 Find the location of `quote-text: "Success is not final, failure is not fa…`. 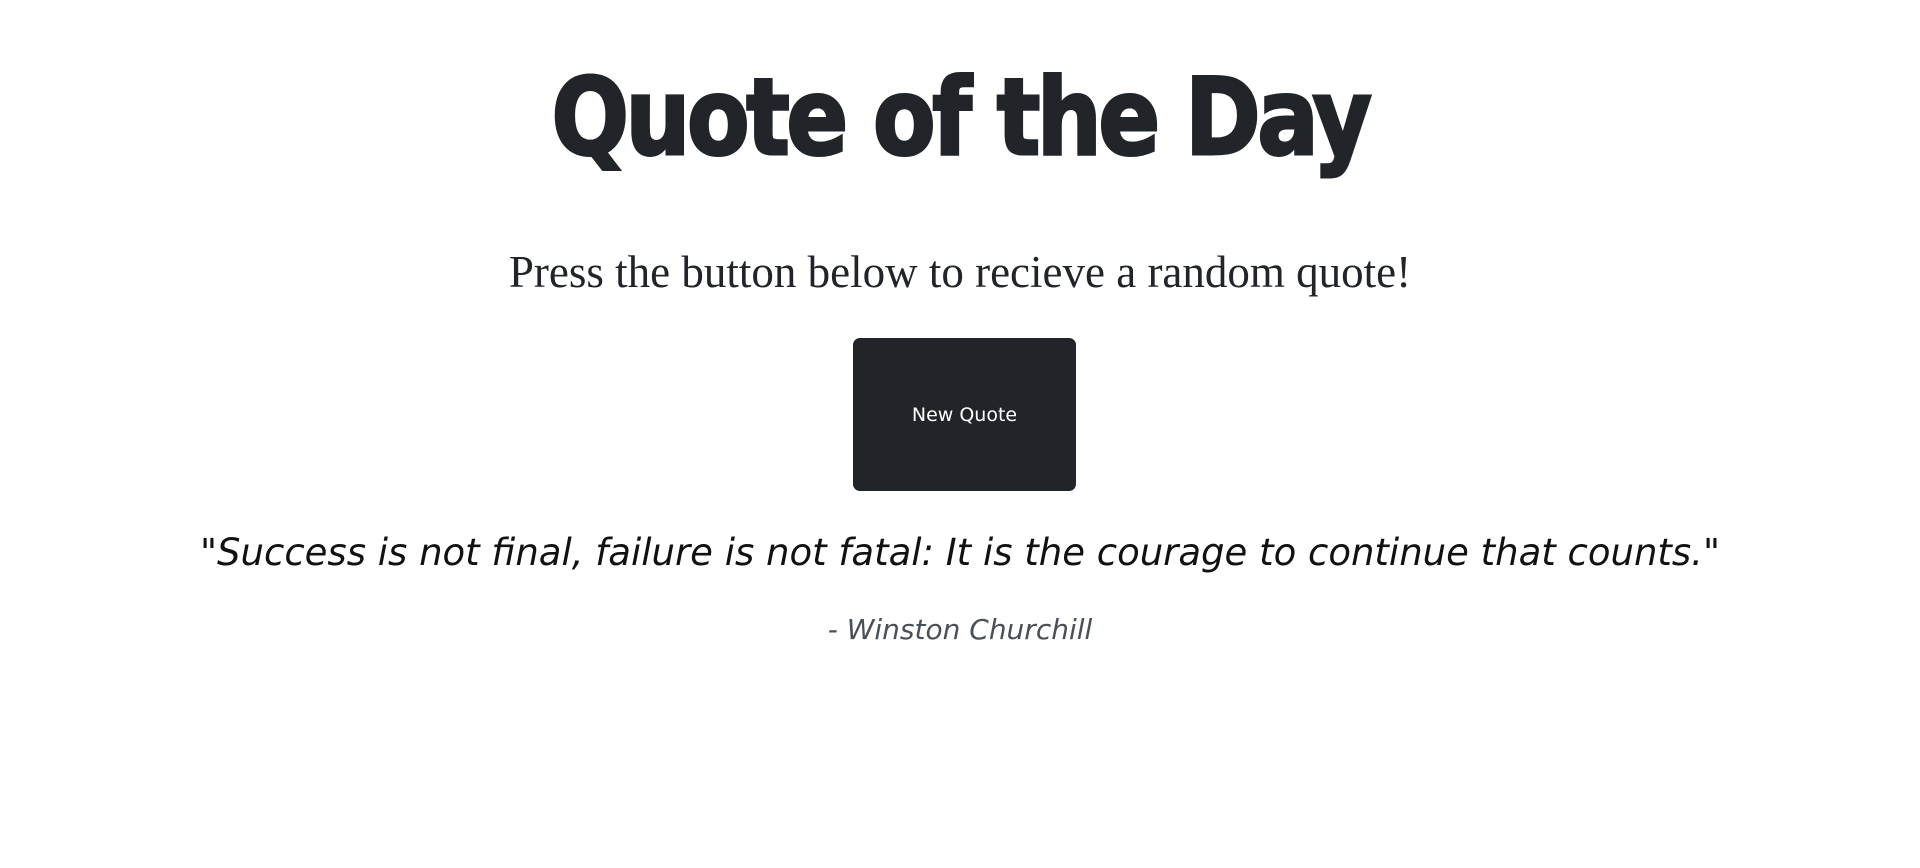

quote-text: "Success is not final, failure is not fa… is located at coordinates (960, 552).